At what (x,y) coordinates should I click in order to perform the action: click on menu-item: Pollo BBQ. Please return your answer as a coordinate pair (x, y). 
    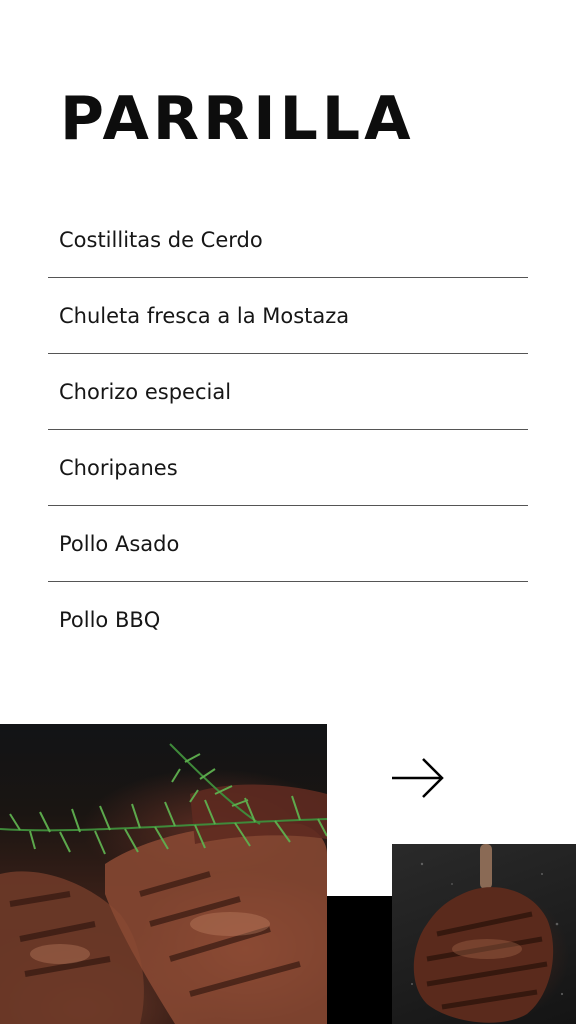
    Looking at the image, I should click on (288, 620).